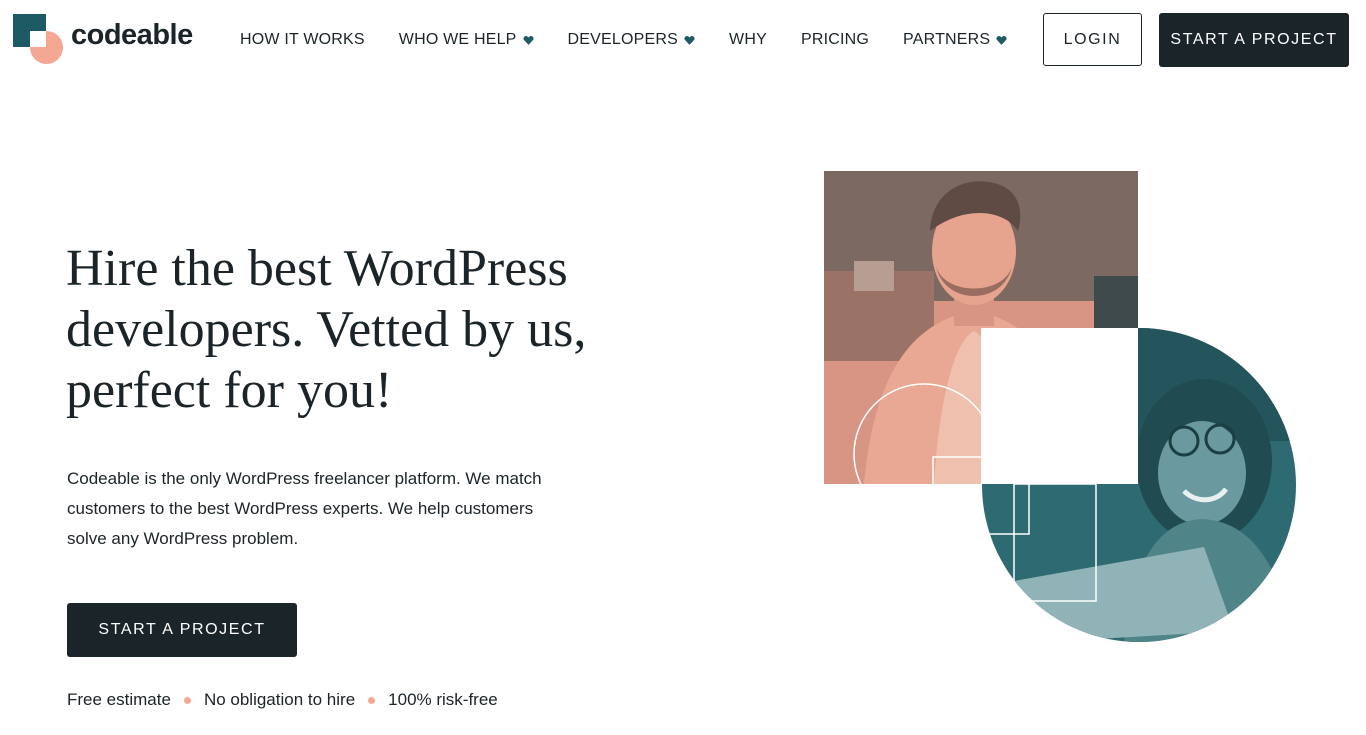 The width and height of the screenshot is (1366, 735). I want to click on logo-link: codeable, so click(103, 39).